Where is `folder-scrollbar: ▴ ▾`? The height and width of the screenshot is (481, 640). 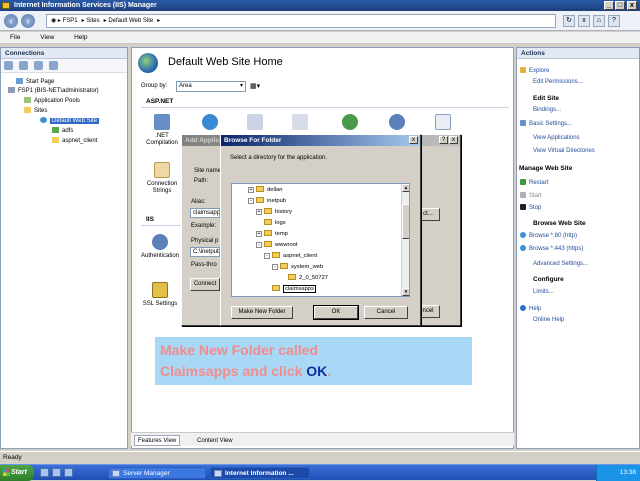 folder-scrollbar: ▴ ▾ is located at coordinates (405, 240).